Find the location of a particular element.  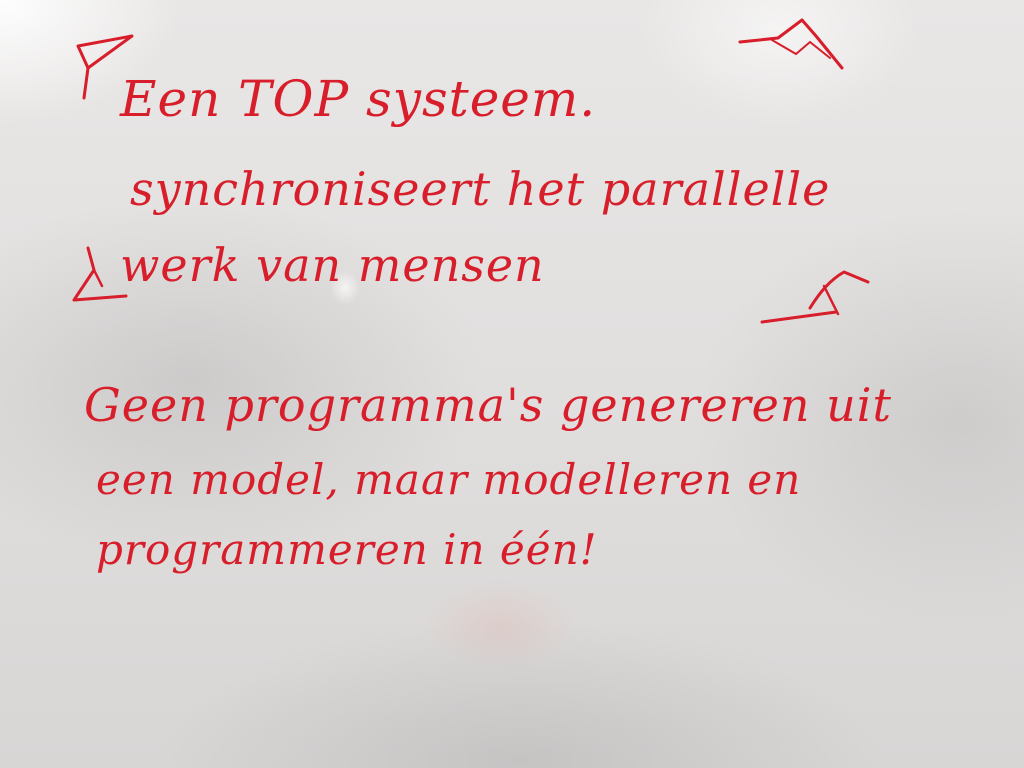

handwritten-line-1: Een TOP systeem. is located at coordinates (358, 99).